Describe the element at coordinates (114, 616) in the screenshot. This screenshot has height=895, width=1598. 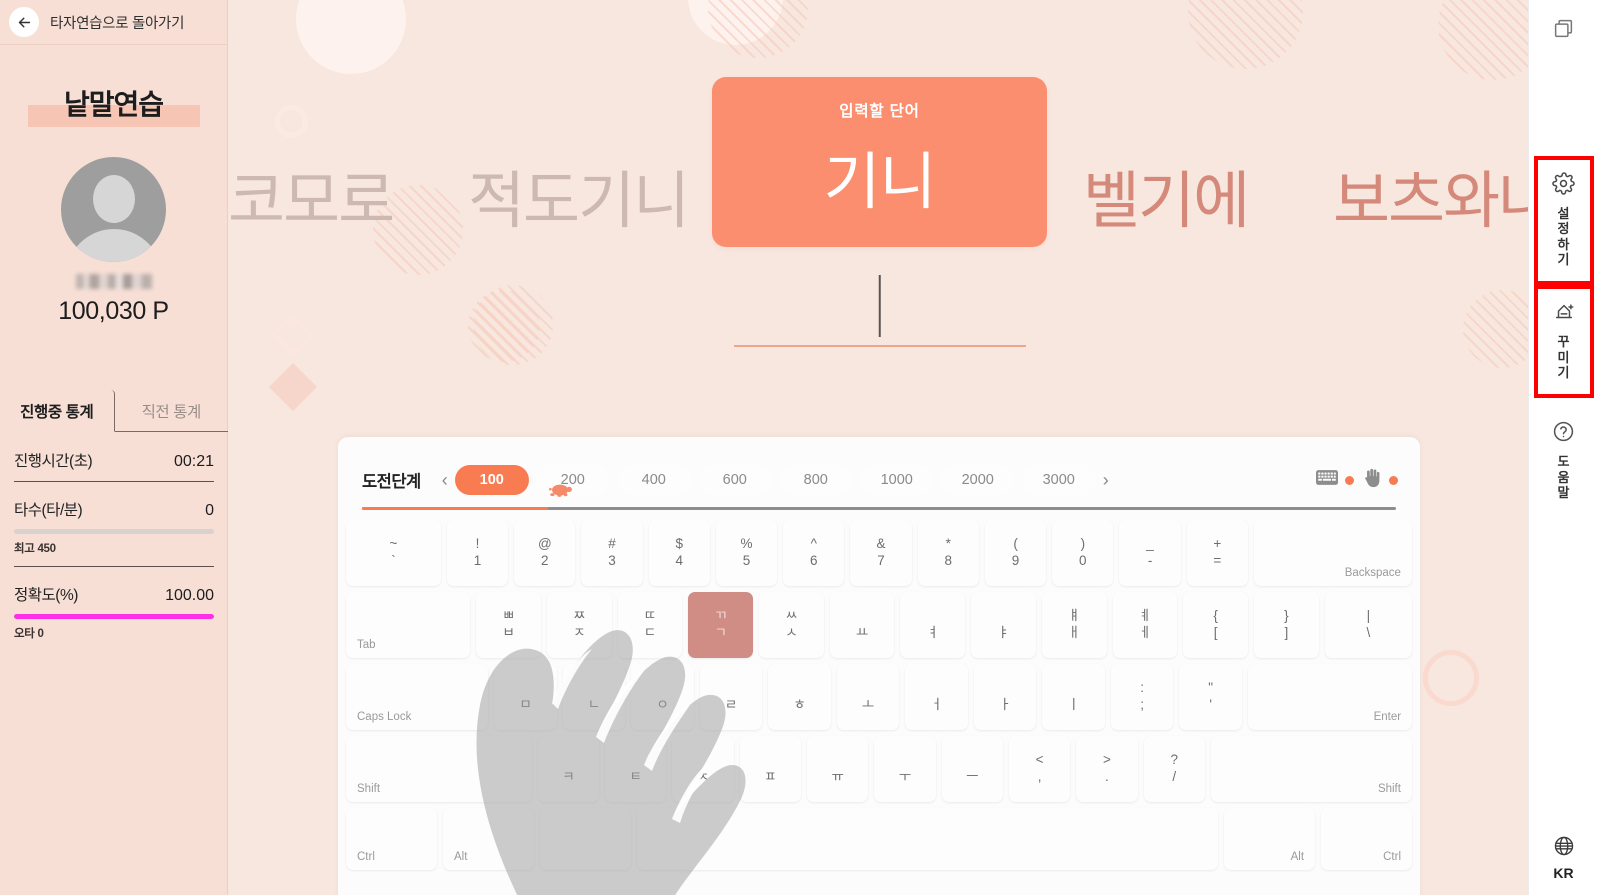
I see `accuracy-progress-bar` at that location.